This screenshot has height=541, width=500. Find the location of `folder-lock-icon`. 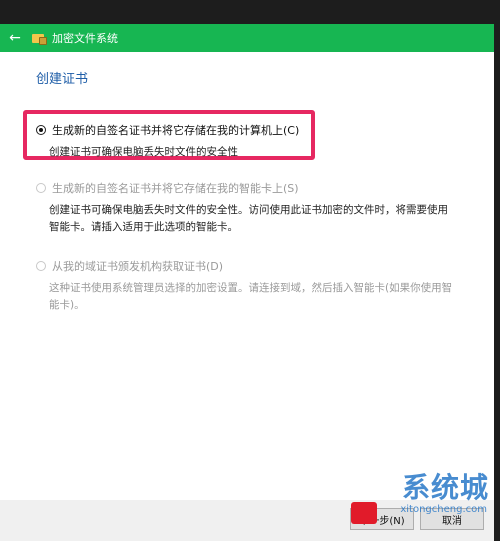

folder-lock-icon is located at coordinates (39, 38).